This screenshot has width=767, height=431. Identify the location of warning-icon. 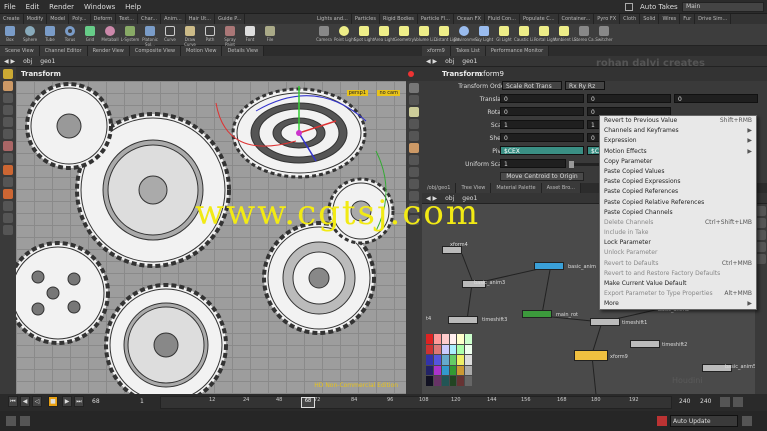
(662, 421).